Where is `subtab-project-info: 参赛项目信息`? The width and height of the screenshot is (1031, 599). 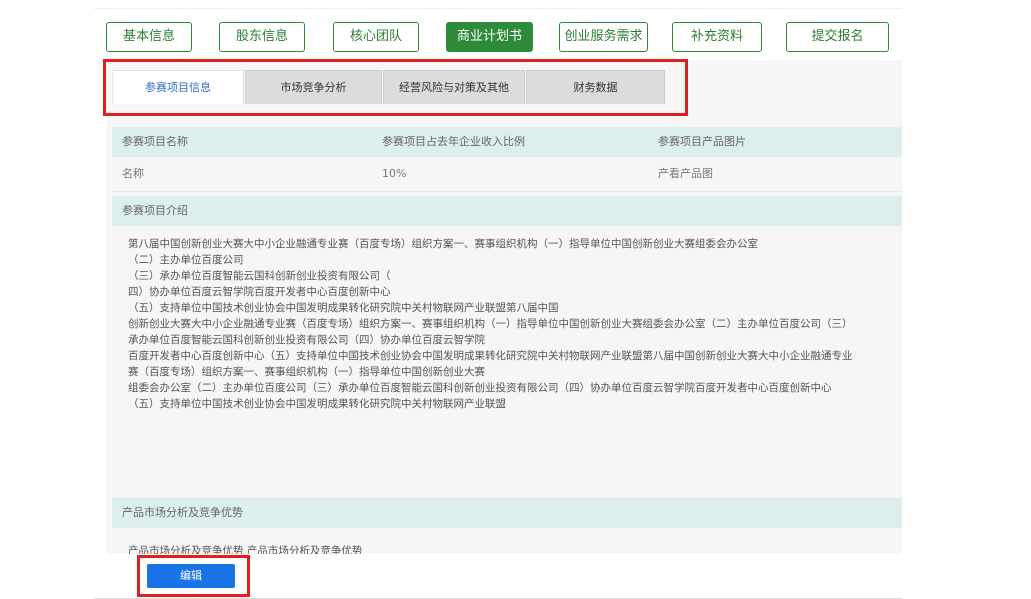
subtab-project-info: 参赛项目信息 is located at coordinates (178, 87).